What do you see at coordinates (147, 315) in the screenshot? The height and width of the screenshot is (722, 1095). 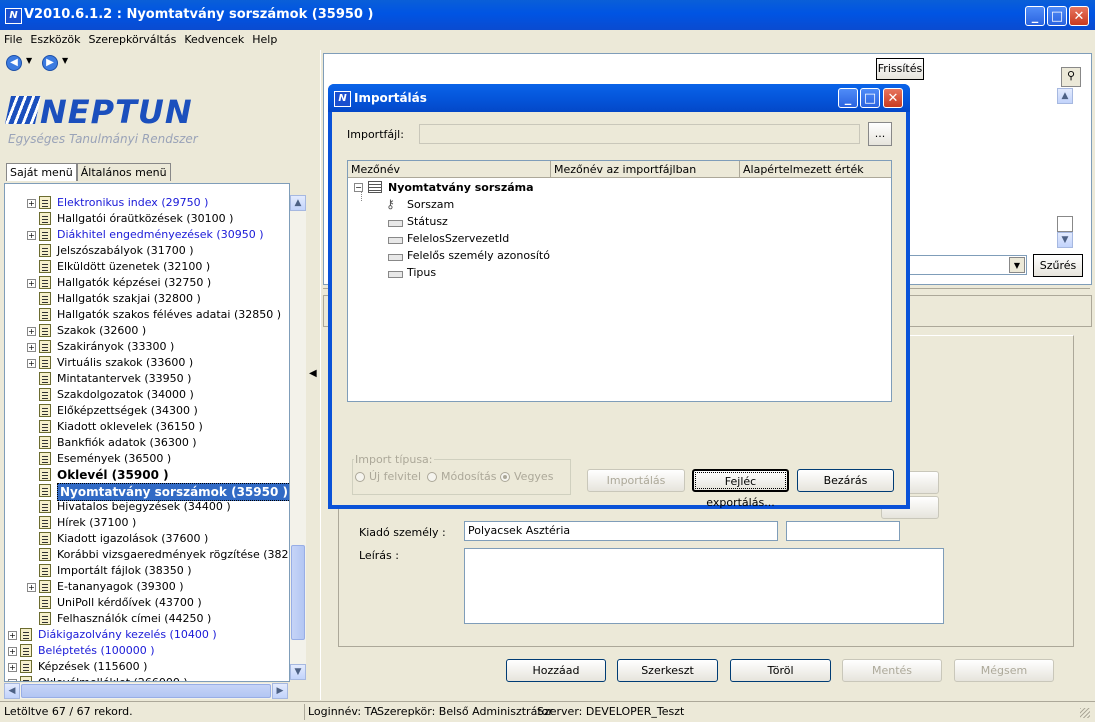 I see `tree-item: Hallgatók szakos féléves adatai (32850 )` at bounding box center [147, 315].